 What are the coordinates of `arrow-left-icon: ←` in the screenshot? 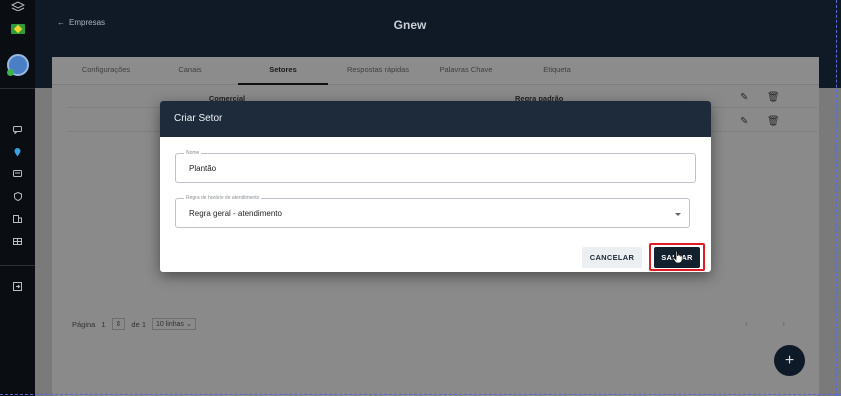 It's located at (61, 22).